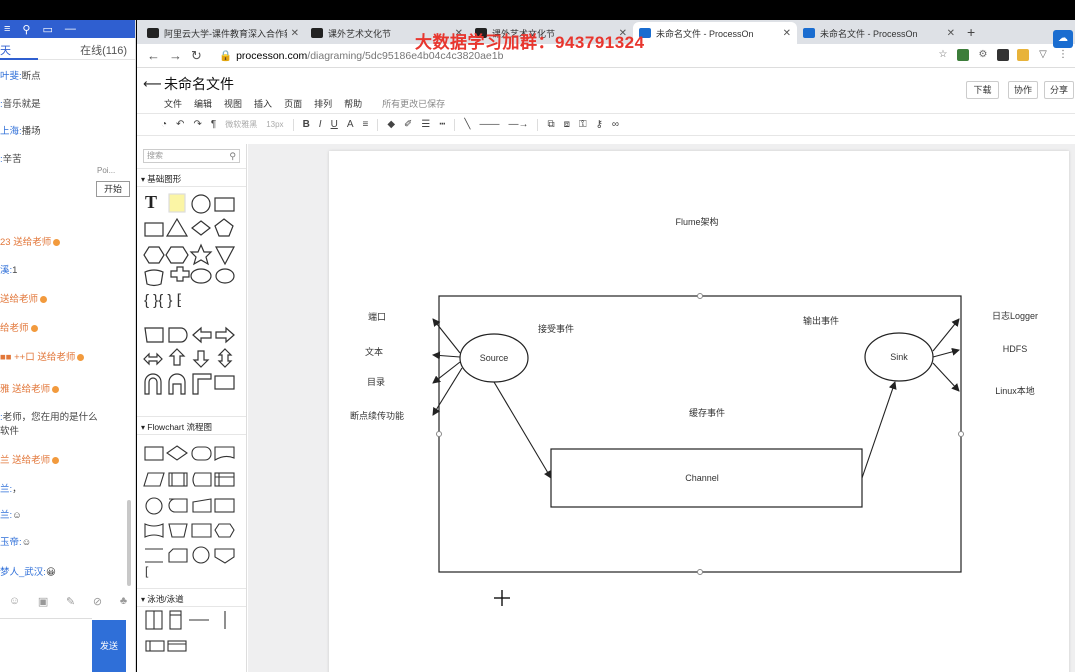  I want to click on category-basic-shapes: 基础图形, so click(161, 179).